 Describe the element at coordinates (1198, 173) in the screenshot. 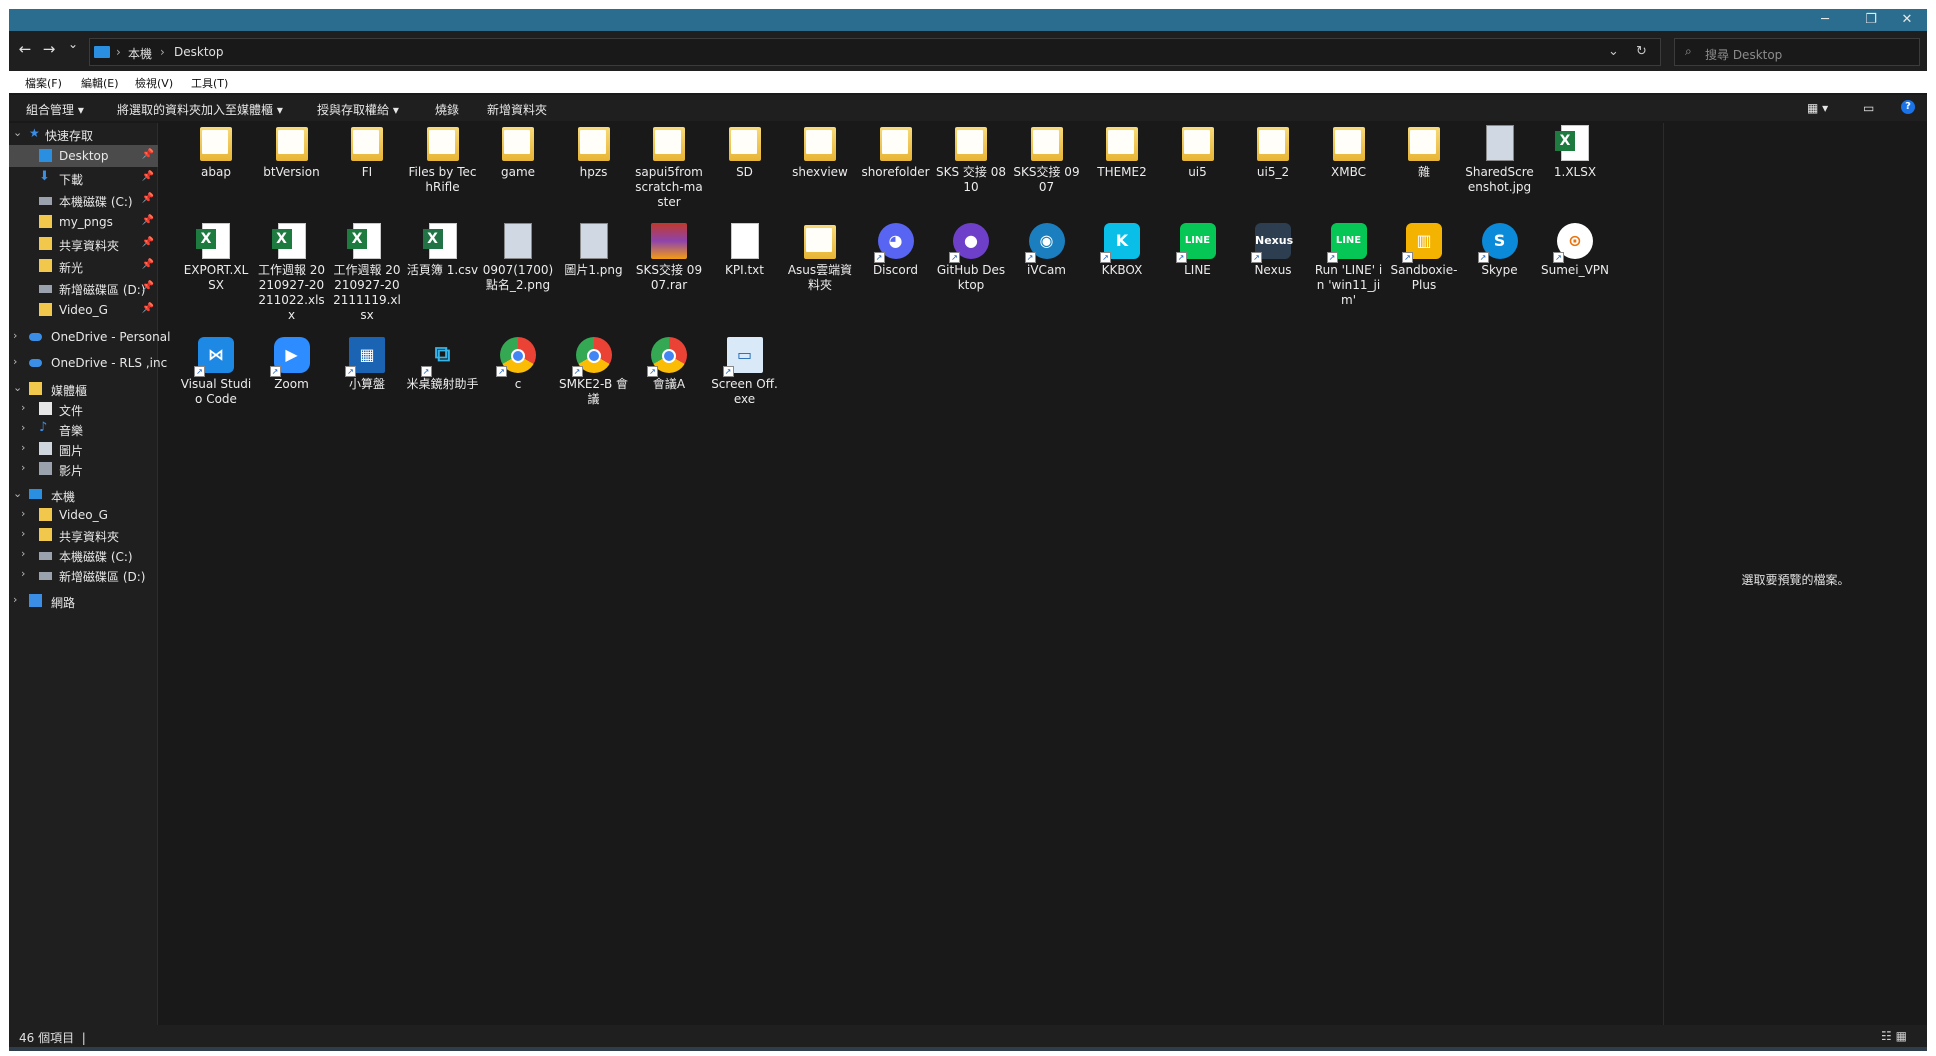

I see `file-item: ui5` at that location.